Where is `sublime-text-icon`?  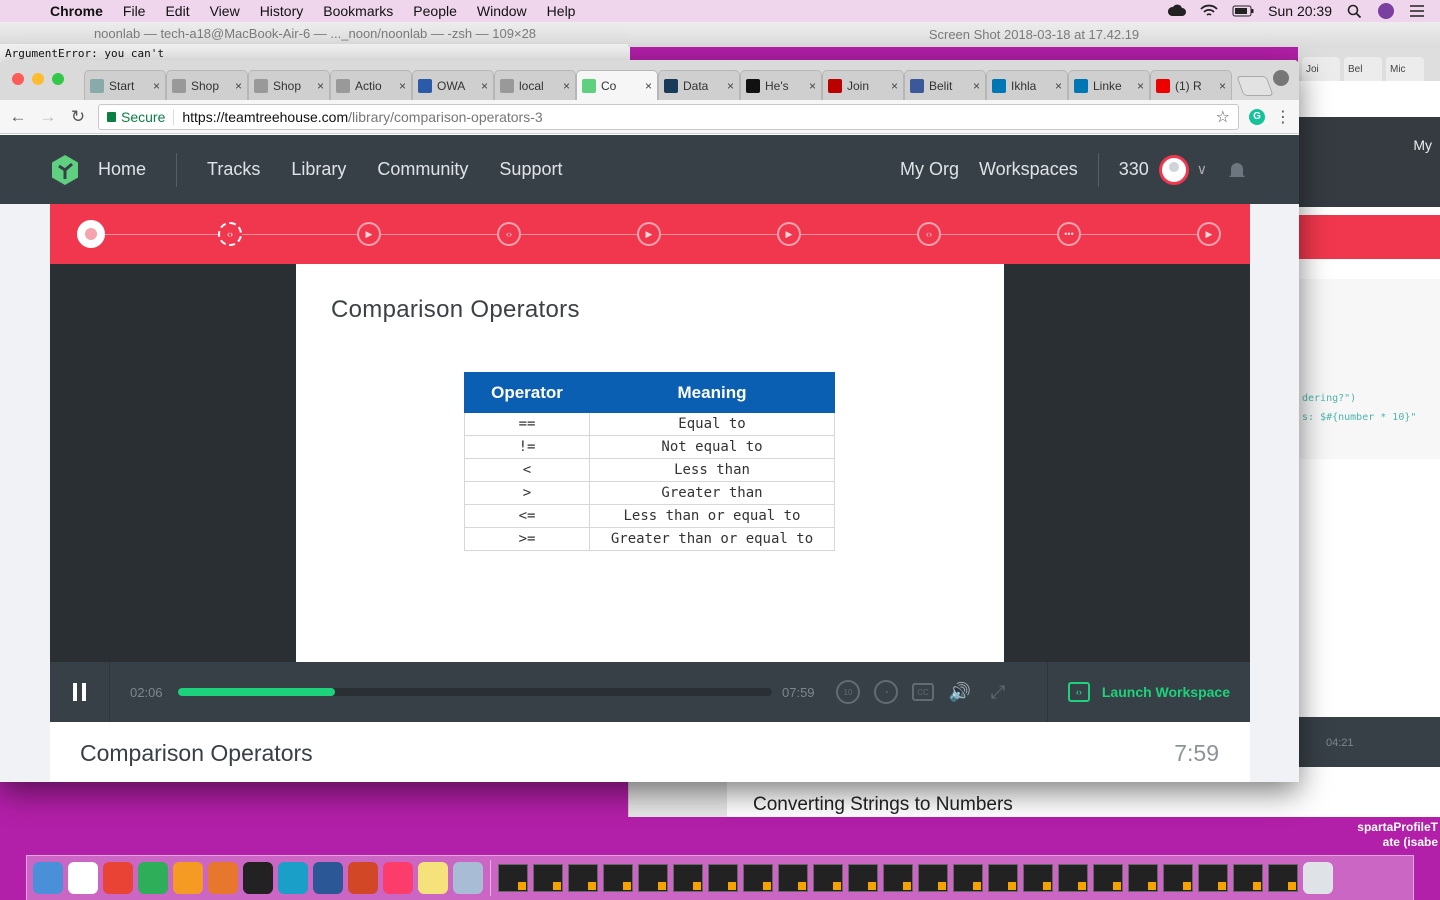 sublime-text-icon is located at coordinates (188, 878).